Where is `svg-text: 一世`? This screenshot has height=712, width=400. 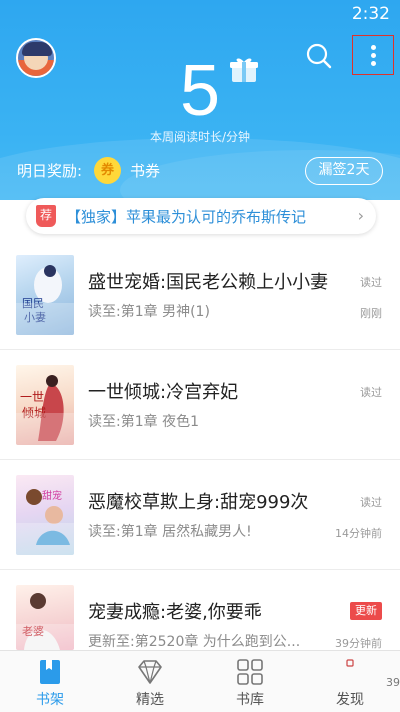 svg-text: 一世 is located at coordinates (32, 397).